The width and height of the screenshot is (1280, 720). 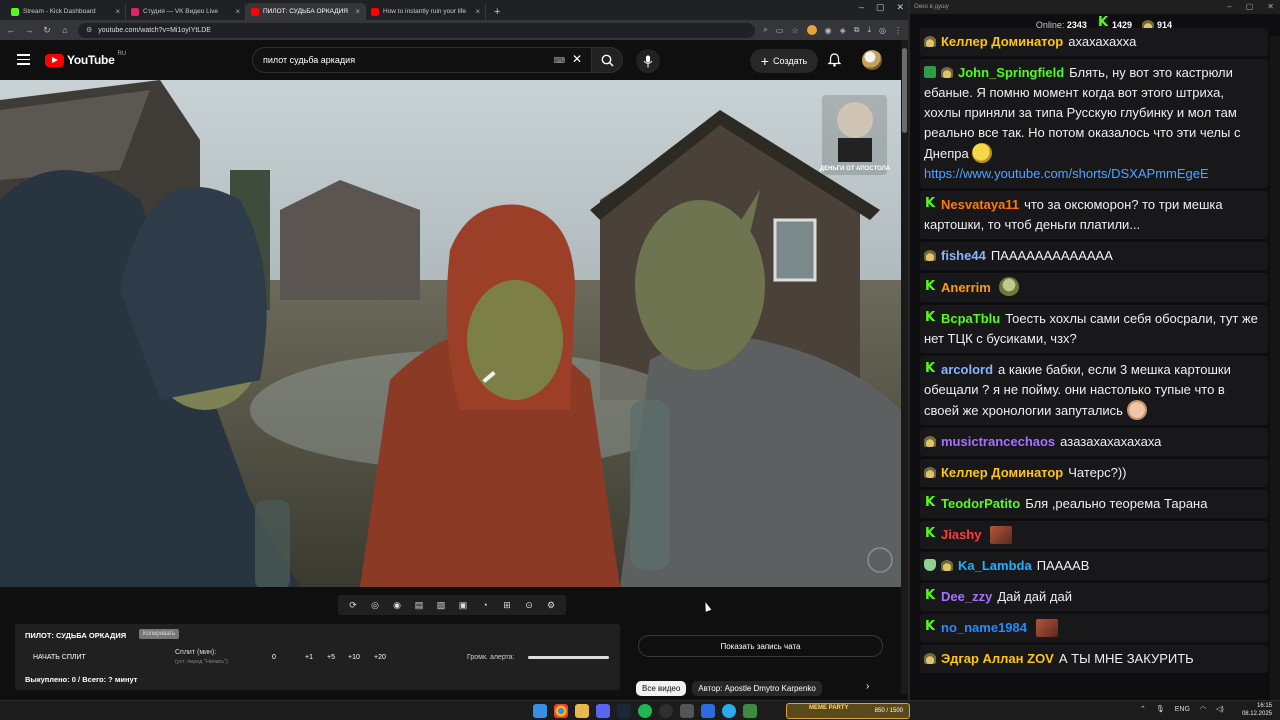 What do you see at coordinates (1203, 709) in the screenshot?
I see `wifi-icon: ◠` at bounding box center [1203, 709].